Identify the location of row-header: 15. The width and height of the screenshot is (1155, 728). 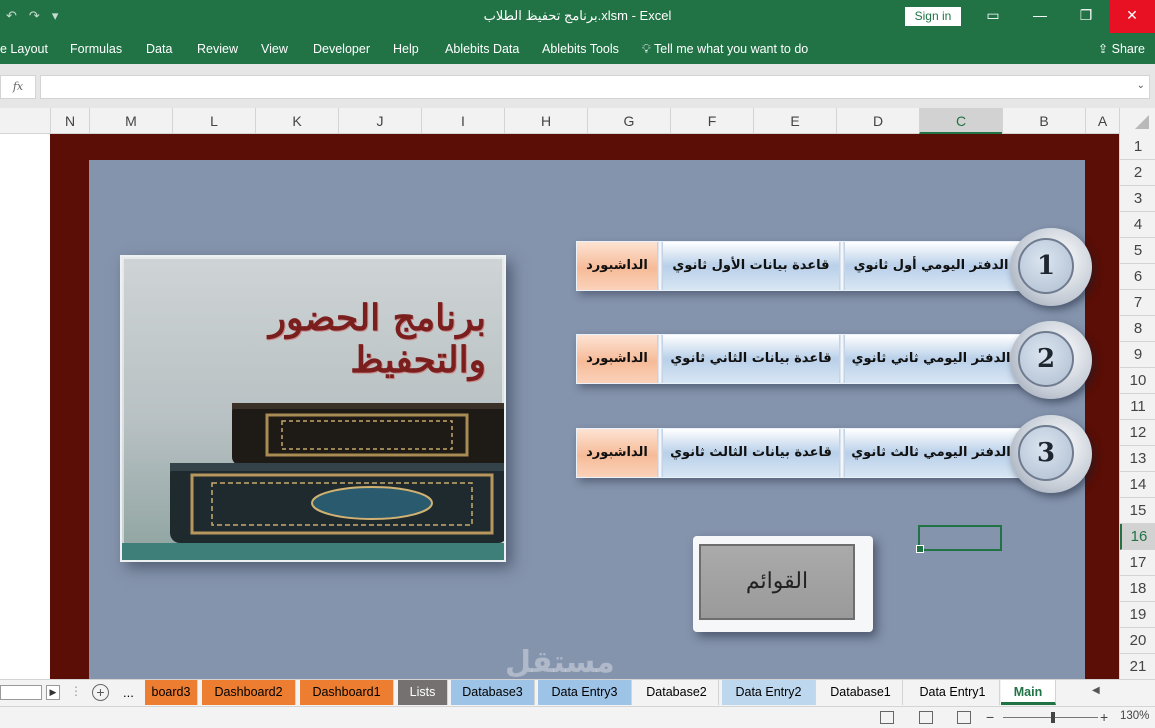
(1137, 511).